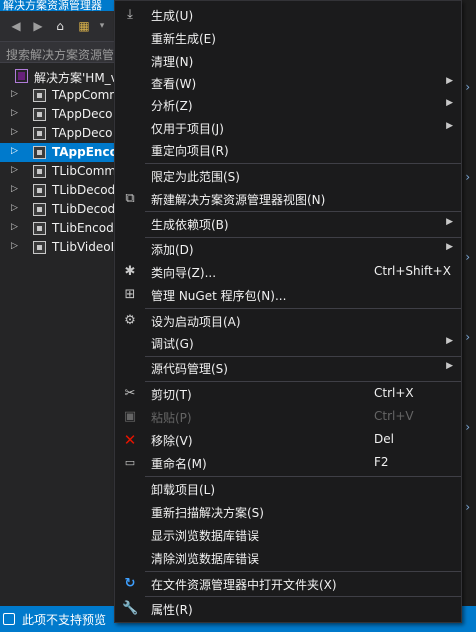 The height and width of the screenshot is (632, 476). Describe the element at coordinates (288, 609) in the screenshot. I see `menu-item-properties: 🔧 属性(R)` at that location.